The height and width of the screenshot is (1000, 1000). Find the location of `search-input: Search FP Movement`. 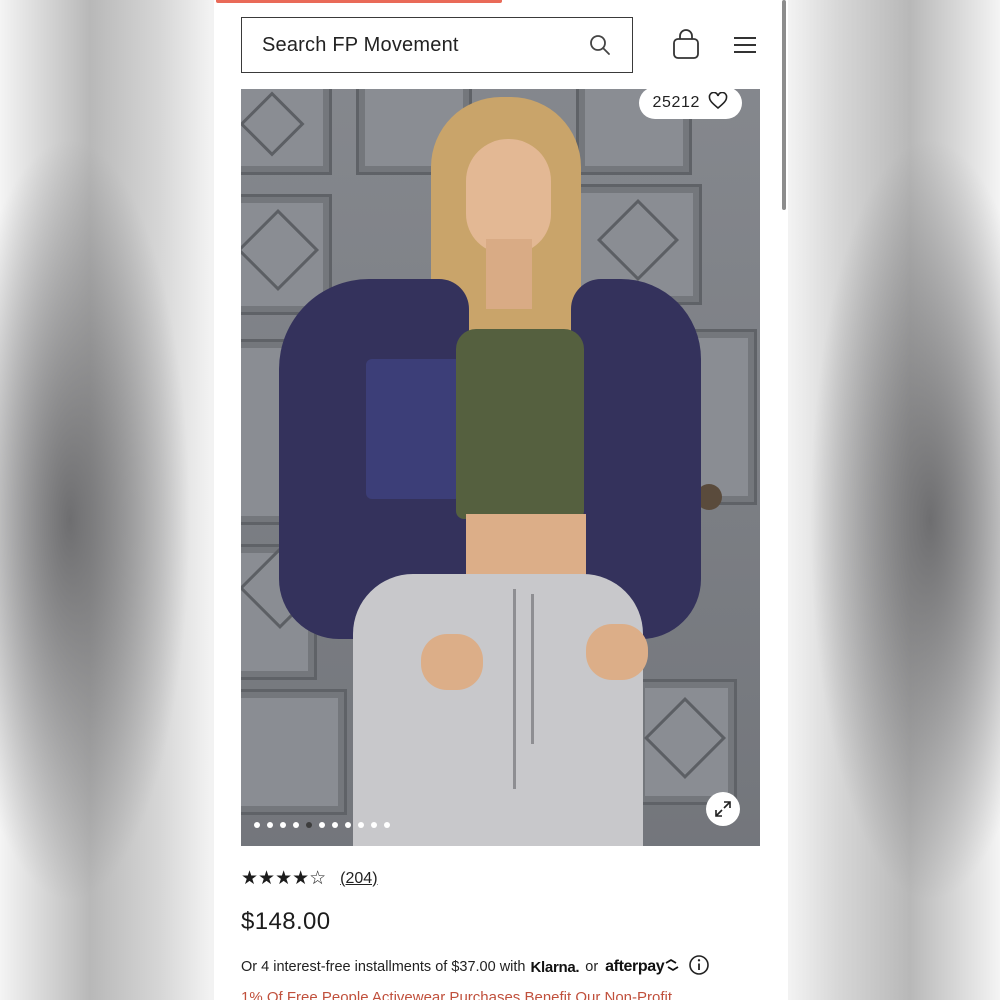

search-input: Search FP Movement is located at coordinates (437, 45).